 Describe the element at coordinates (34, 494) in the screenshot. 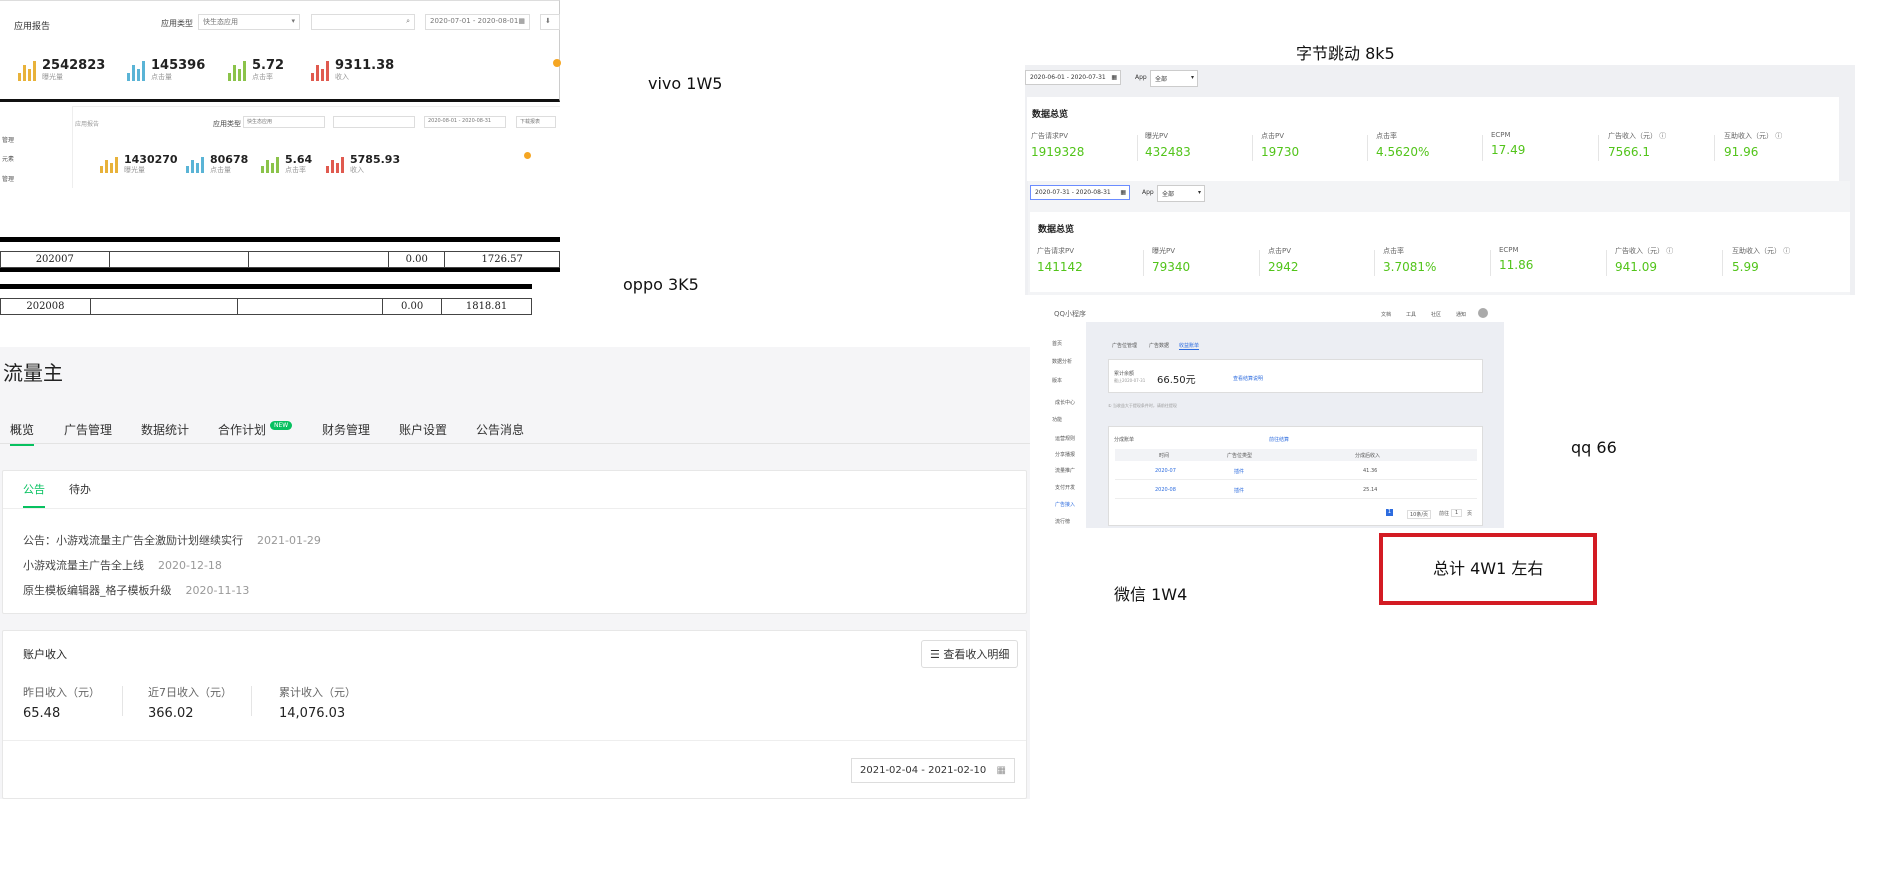

I see `subtab-announcements: 公告` at that location.